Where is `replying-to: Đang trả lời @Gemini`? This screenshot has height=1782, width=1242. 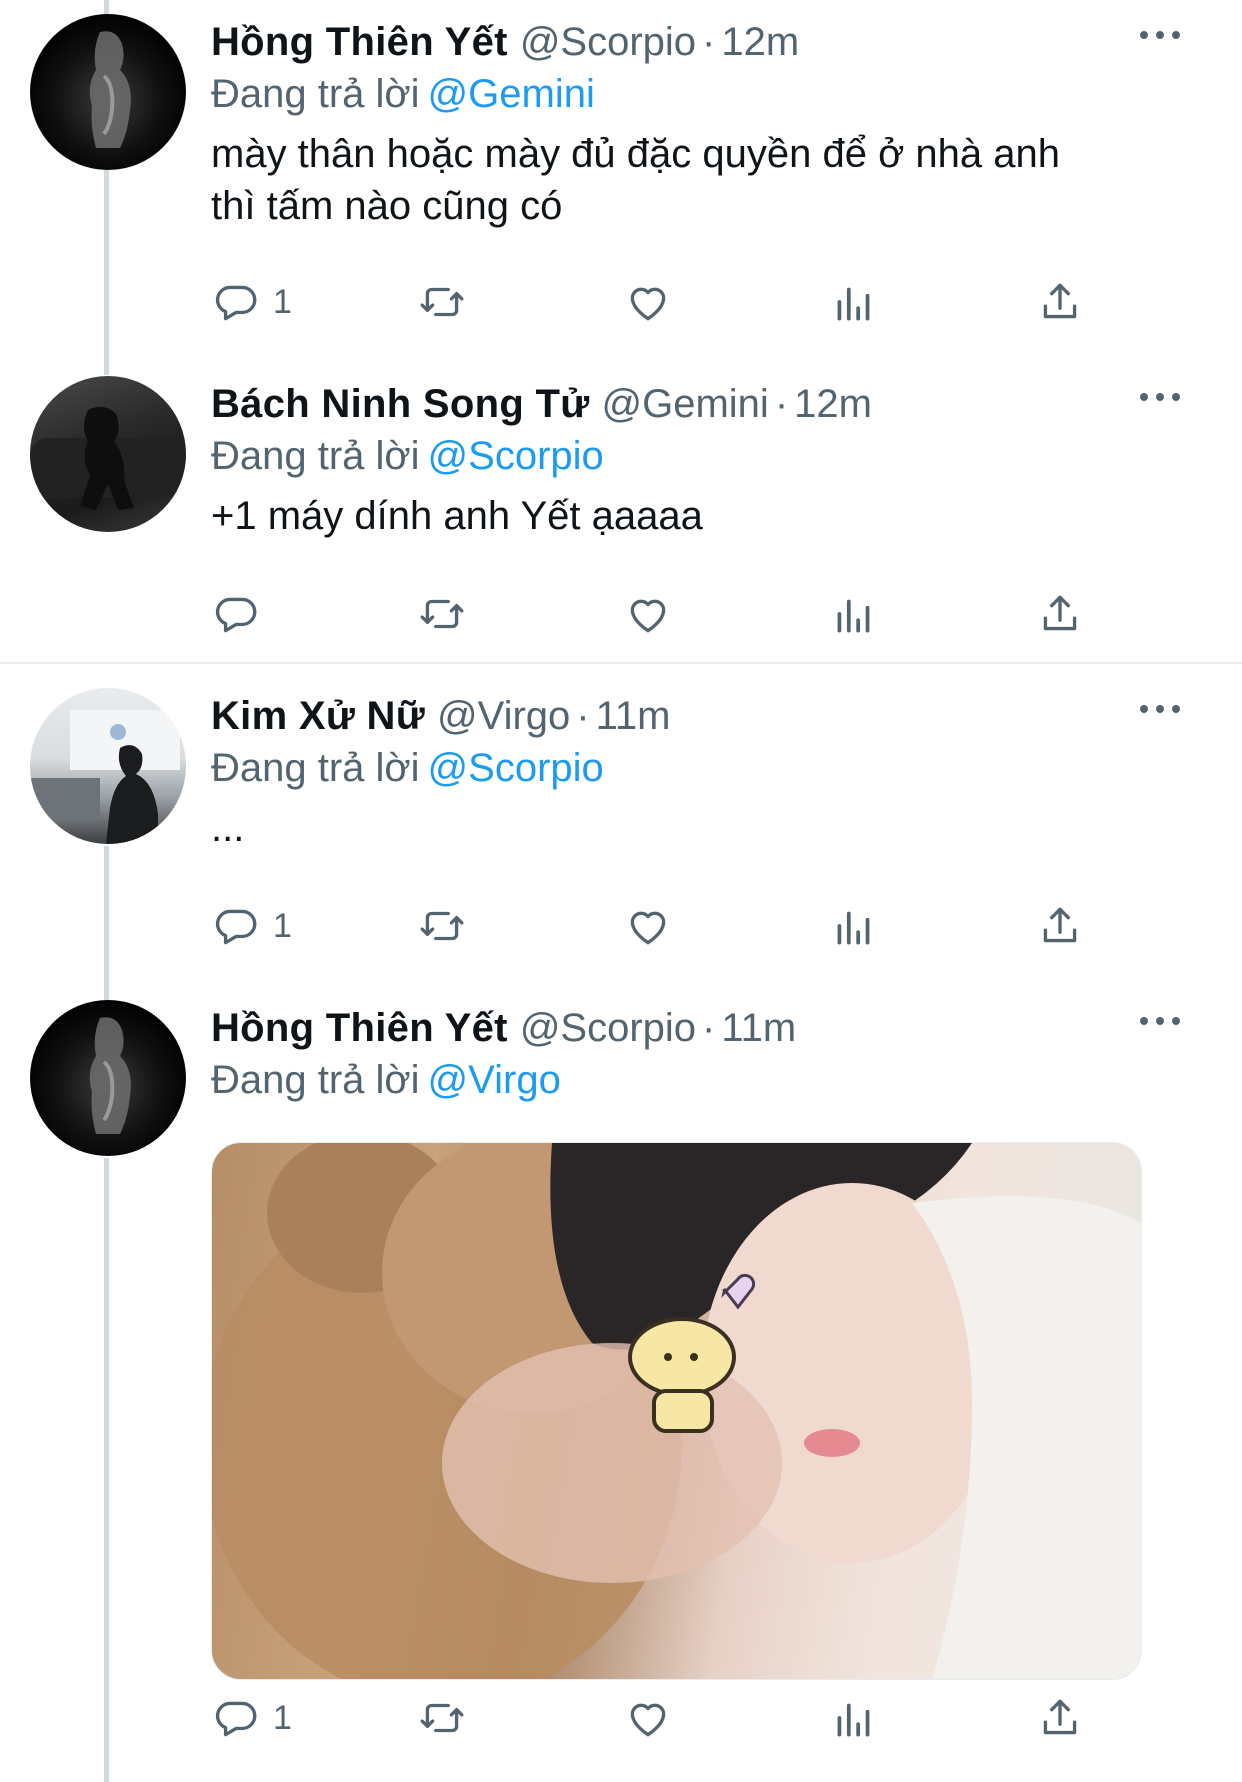 replying-to: Đang trả lời @Gemini is located at coordinates (403, 94).